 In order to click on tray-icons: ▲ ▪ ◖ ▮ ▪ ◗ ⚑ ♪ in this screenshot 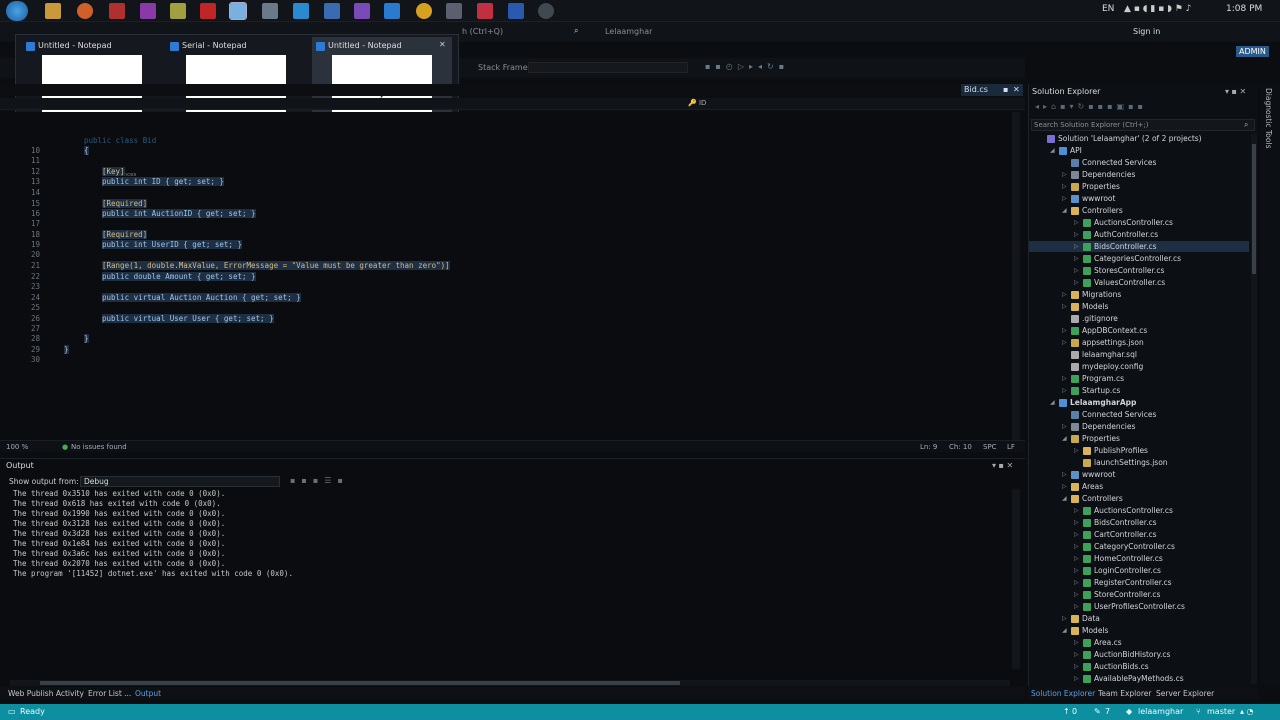, I will do `click(1157, 9)`.